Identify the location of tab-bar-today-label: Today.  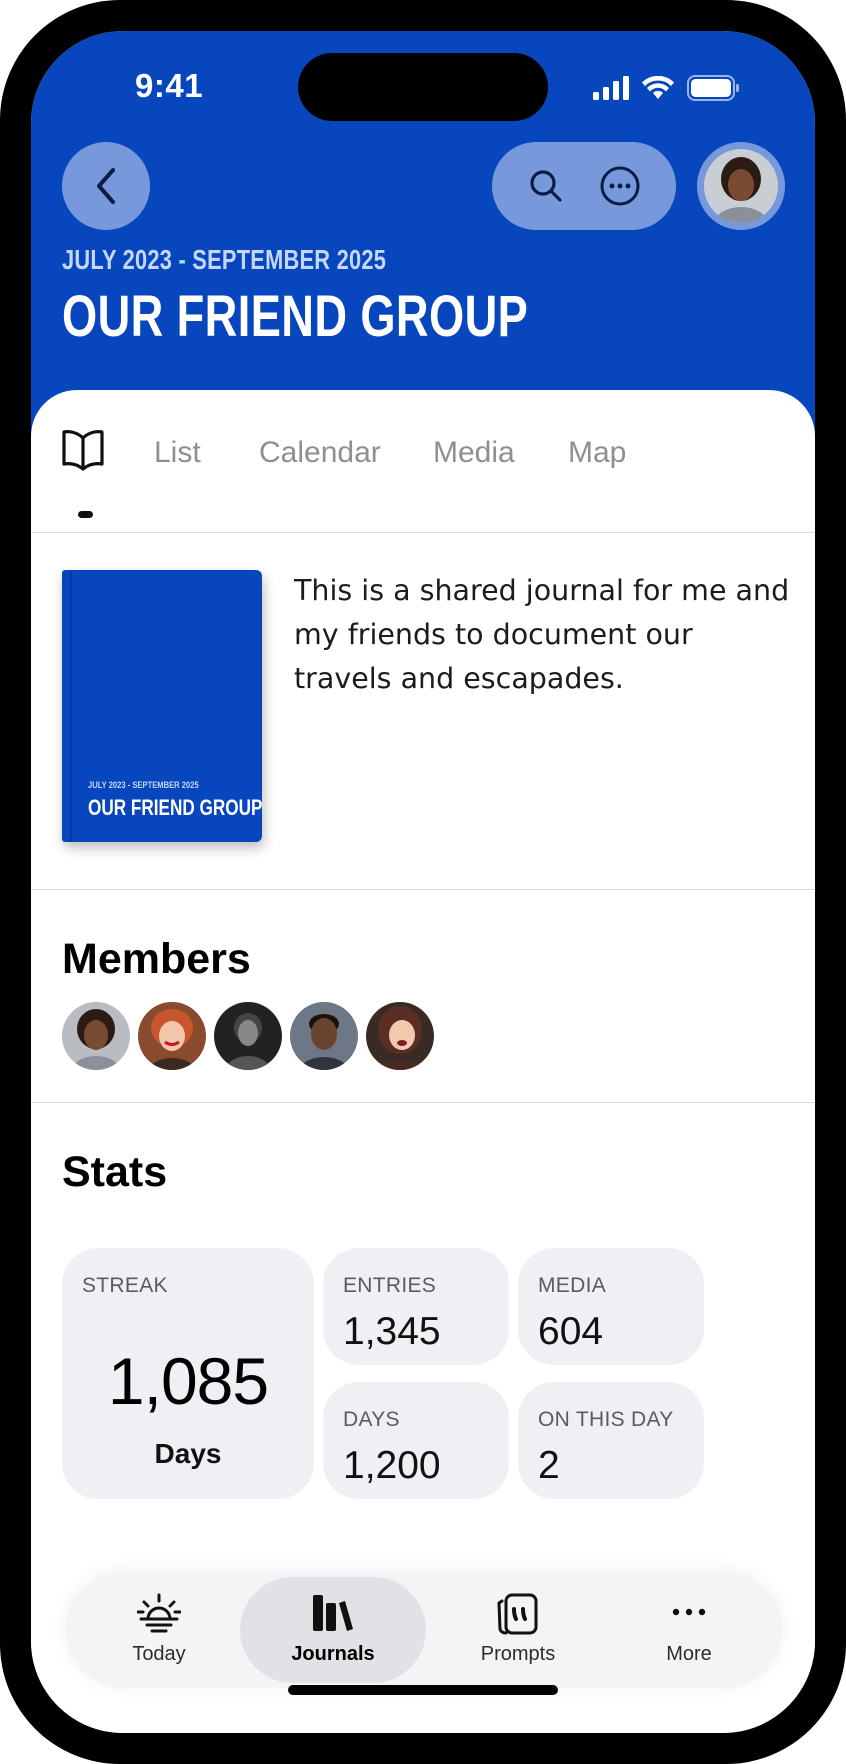
(159, 1654).